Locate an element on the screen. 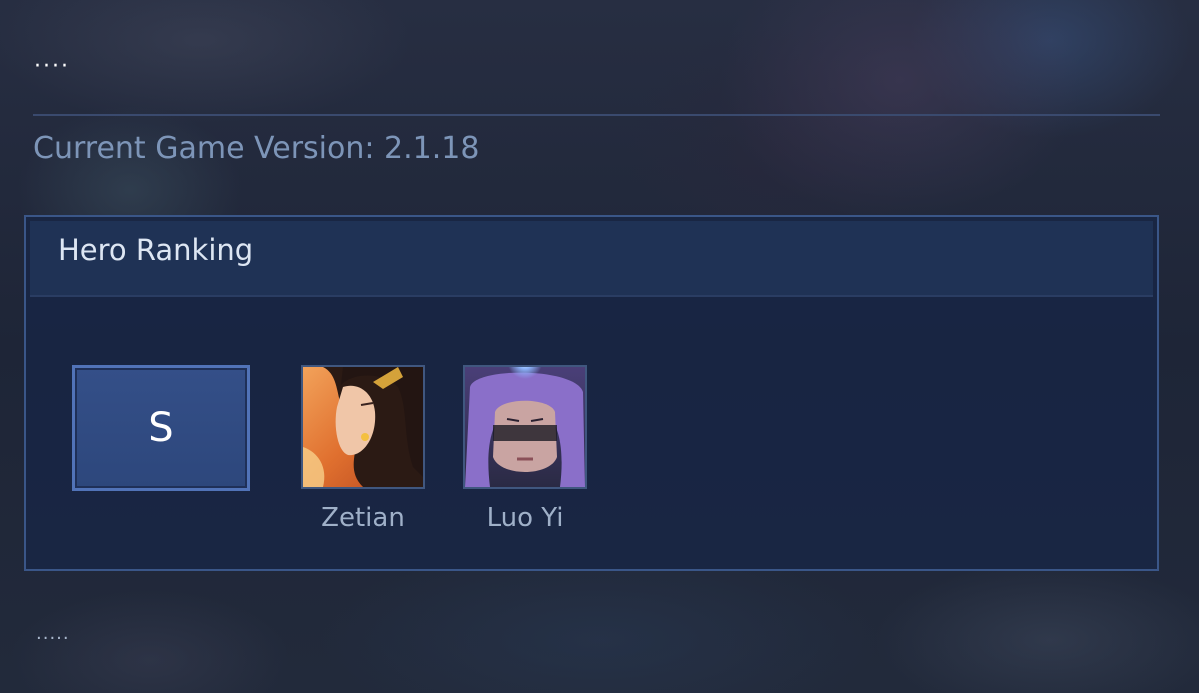 The width and height of the screenshot is (1199, 693). hero-name-zetian: Zetian is located at coordinates (363, 518).